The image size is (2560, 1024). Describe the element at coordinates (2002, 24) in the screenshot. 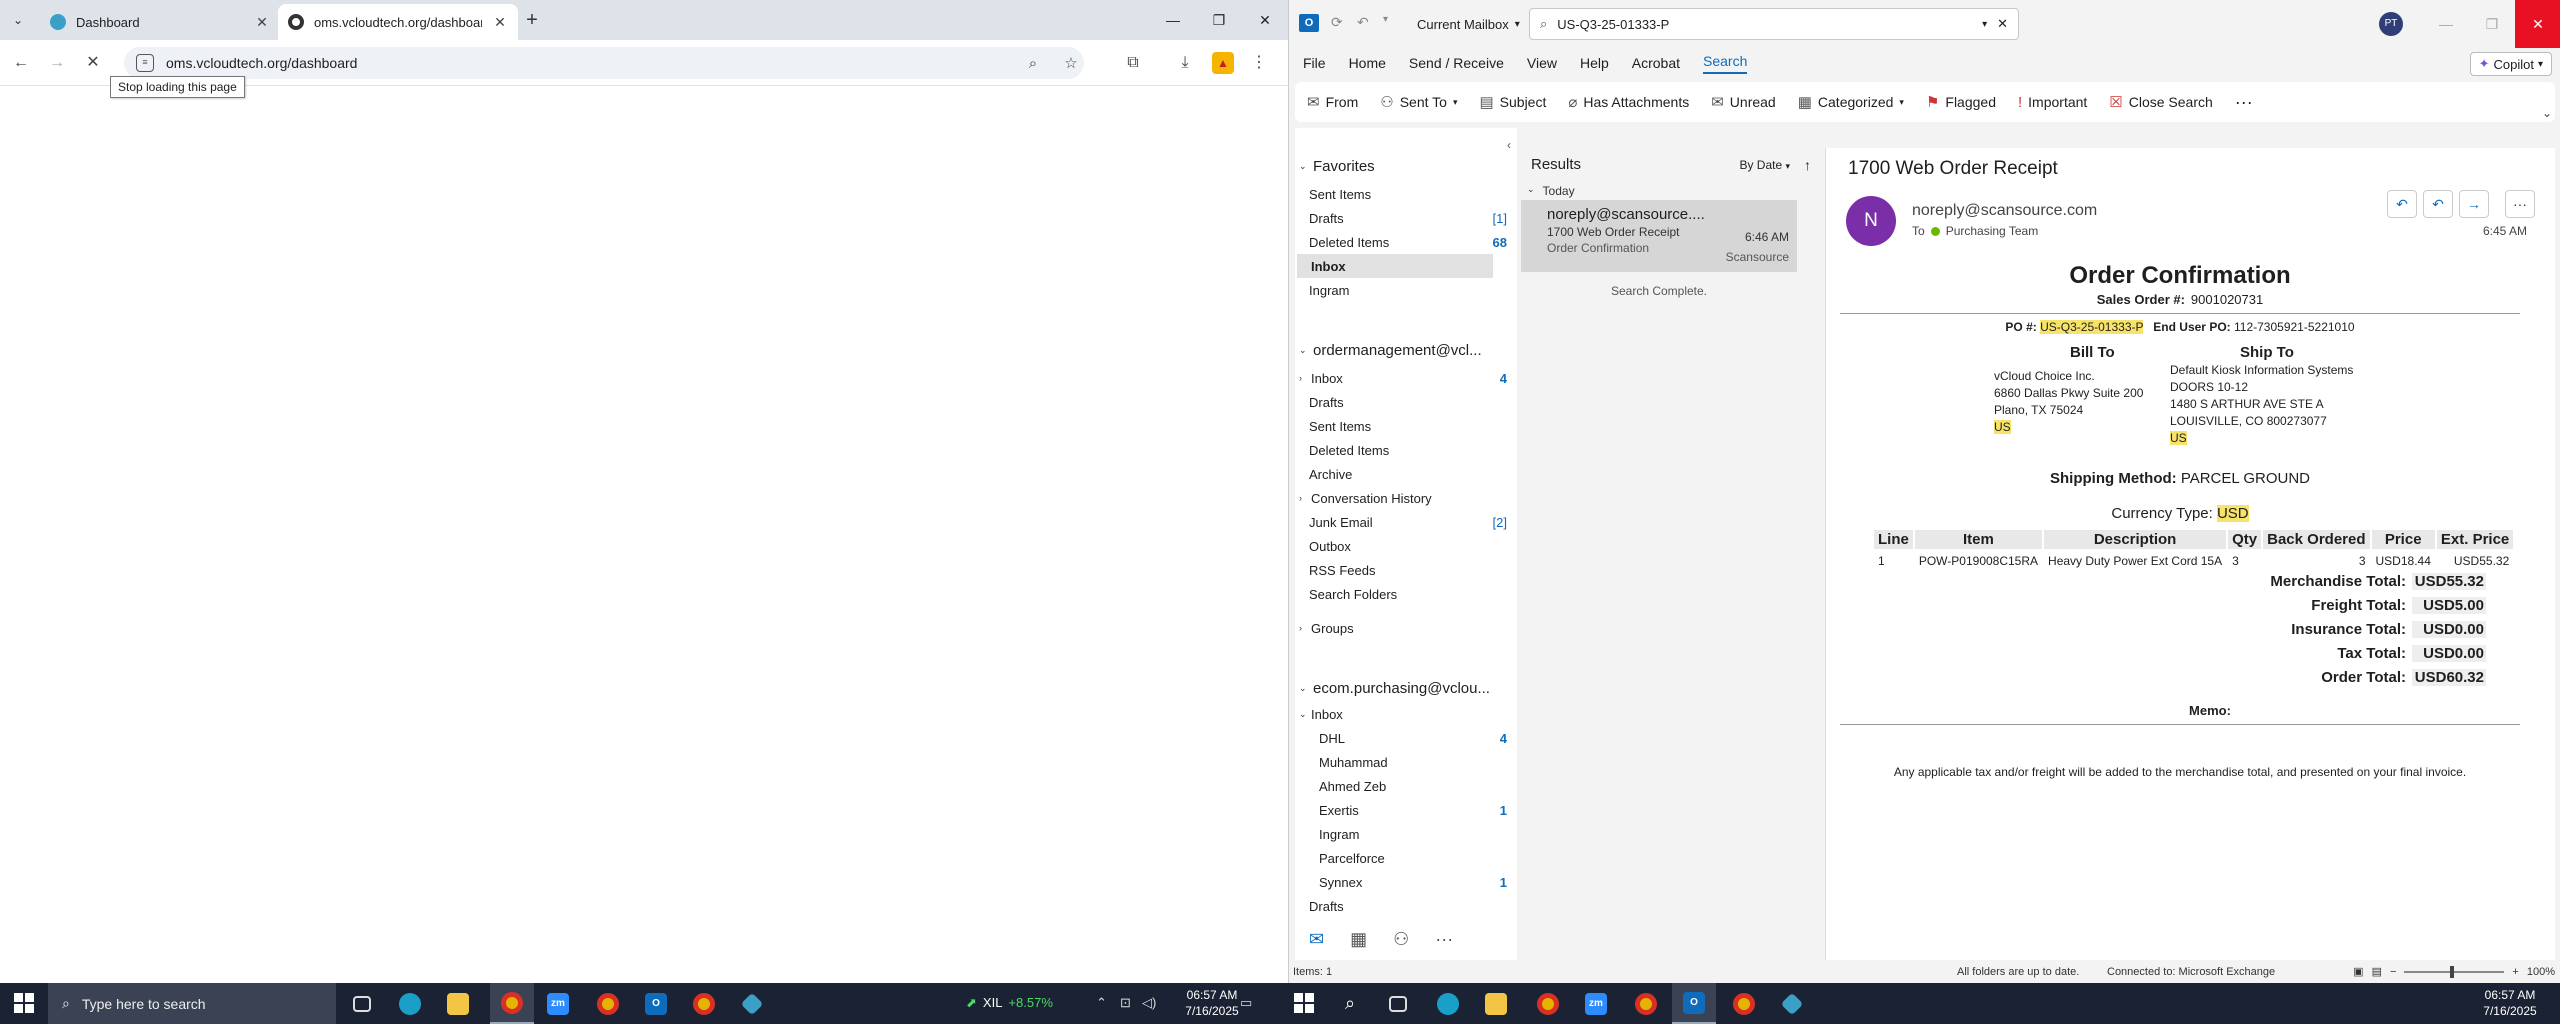

I see `clear-search-icon: ✕` at that location.